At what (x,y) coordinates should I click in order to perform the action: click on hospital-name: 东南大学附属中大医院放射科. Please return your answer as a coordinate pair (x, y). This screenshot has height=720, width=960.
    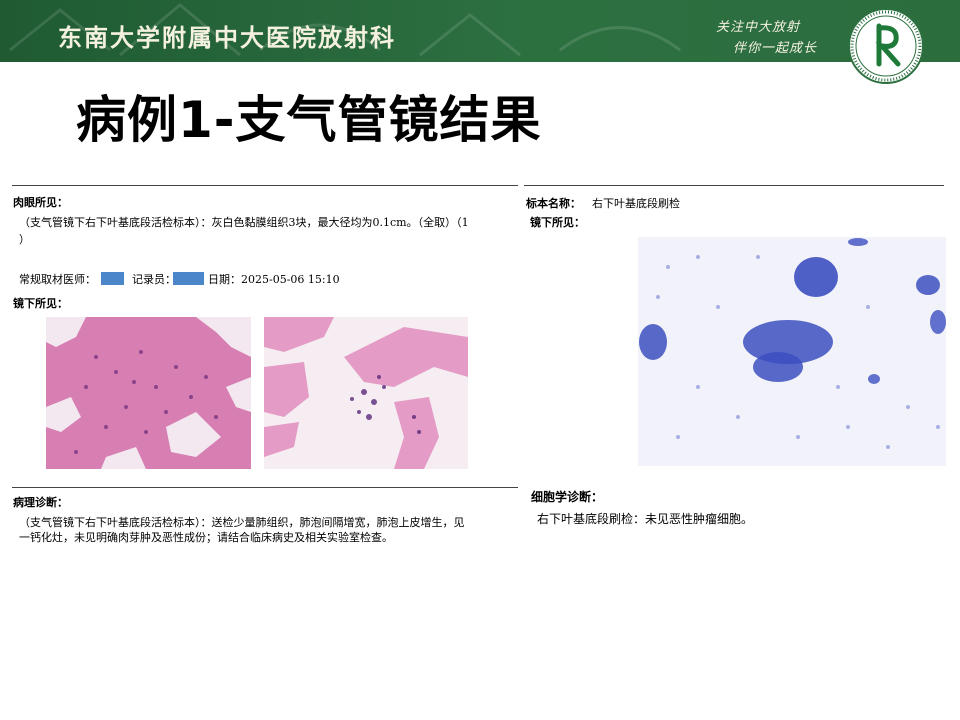
    Looking at the image, I should click on (227, 37).